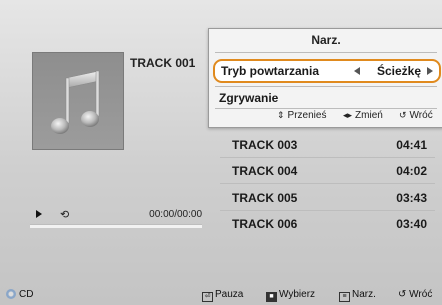 The image size is (442, 305). Describe the element at coordinates (307, 115) in the screenshot. I see `move-hint-label: Przenieś` at that location.